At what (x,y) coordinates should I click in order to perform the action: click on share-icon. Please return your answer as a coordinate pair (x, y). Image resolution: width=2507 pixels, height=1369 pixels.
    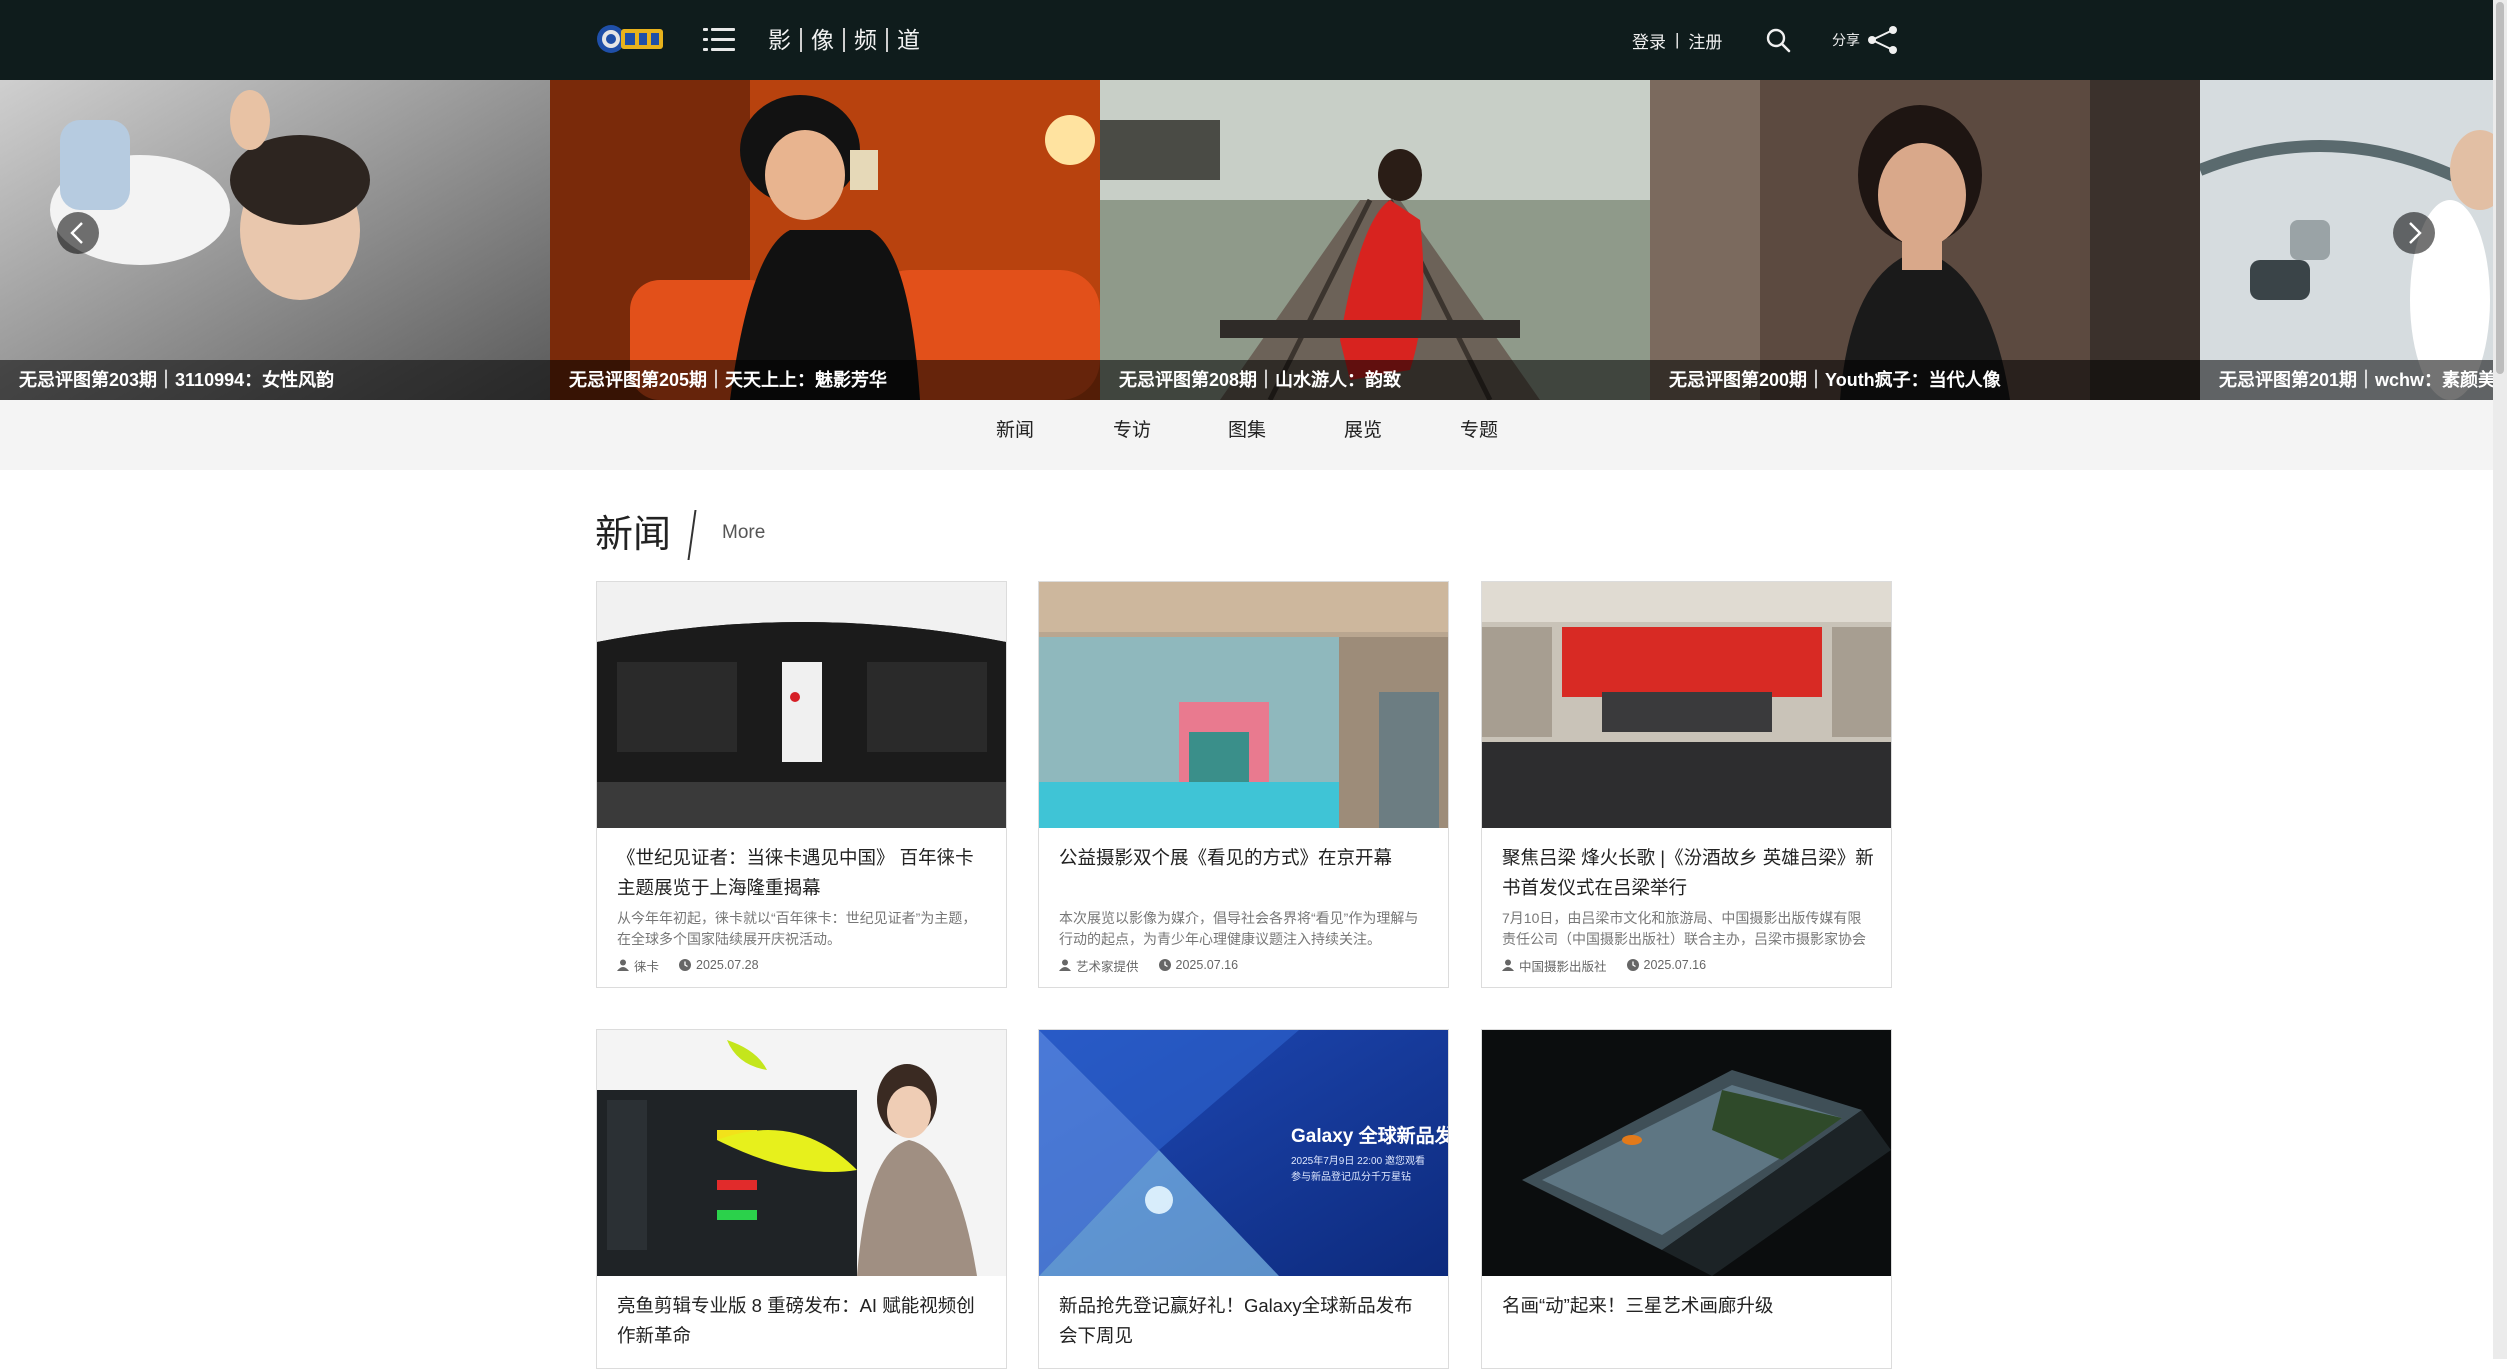
    Looking at the image, I should click on (1882, 40).